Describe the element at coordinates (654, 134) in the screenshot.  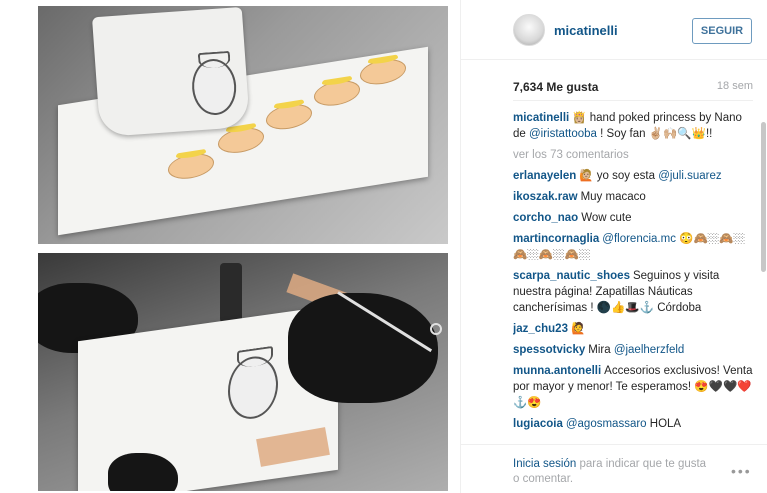
I see `caption-text-end: ! Soy fan ✌🏼🙌🏼🔍👑!!` at that location.